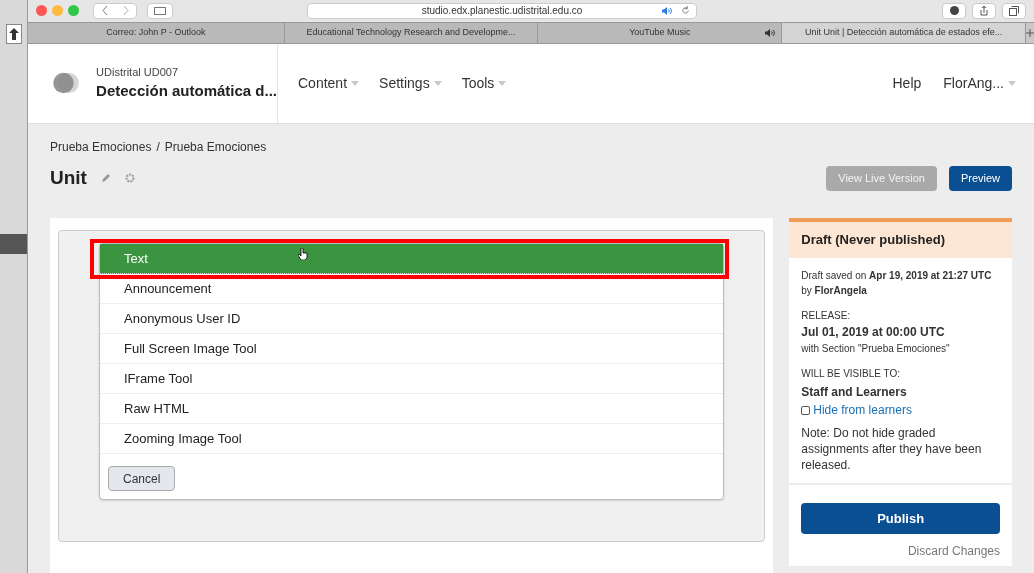 This screenshot has width=1034, height=573. I want to click on note-text: Note: Do not hide graded assignments after they have been released., so click(892, 449).